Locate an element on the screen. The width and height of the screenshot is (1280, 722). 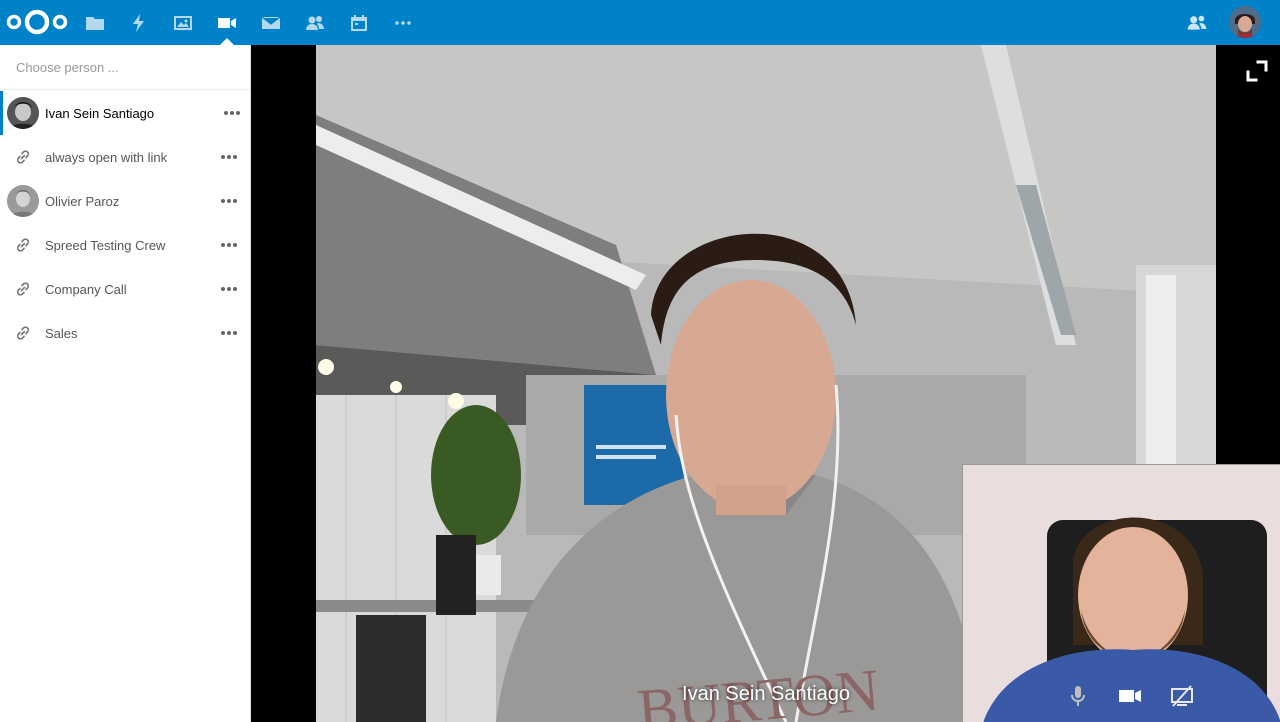
conversation-item-spreed-testing-crew: Spreed Testing Crew is located at coordinates (125, 245).